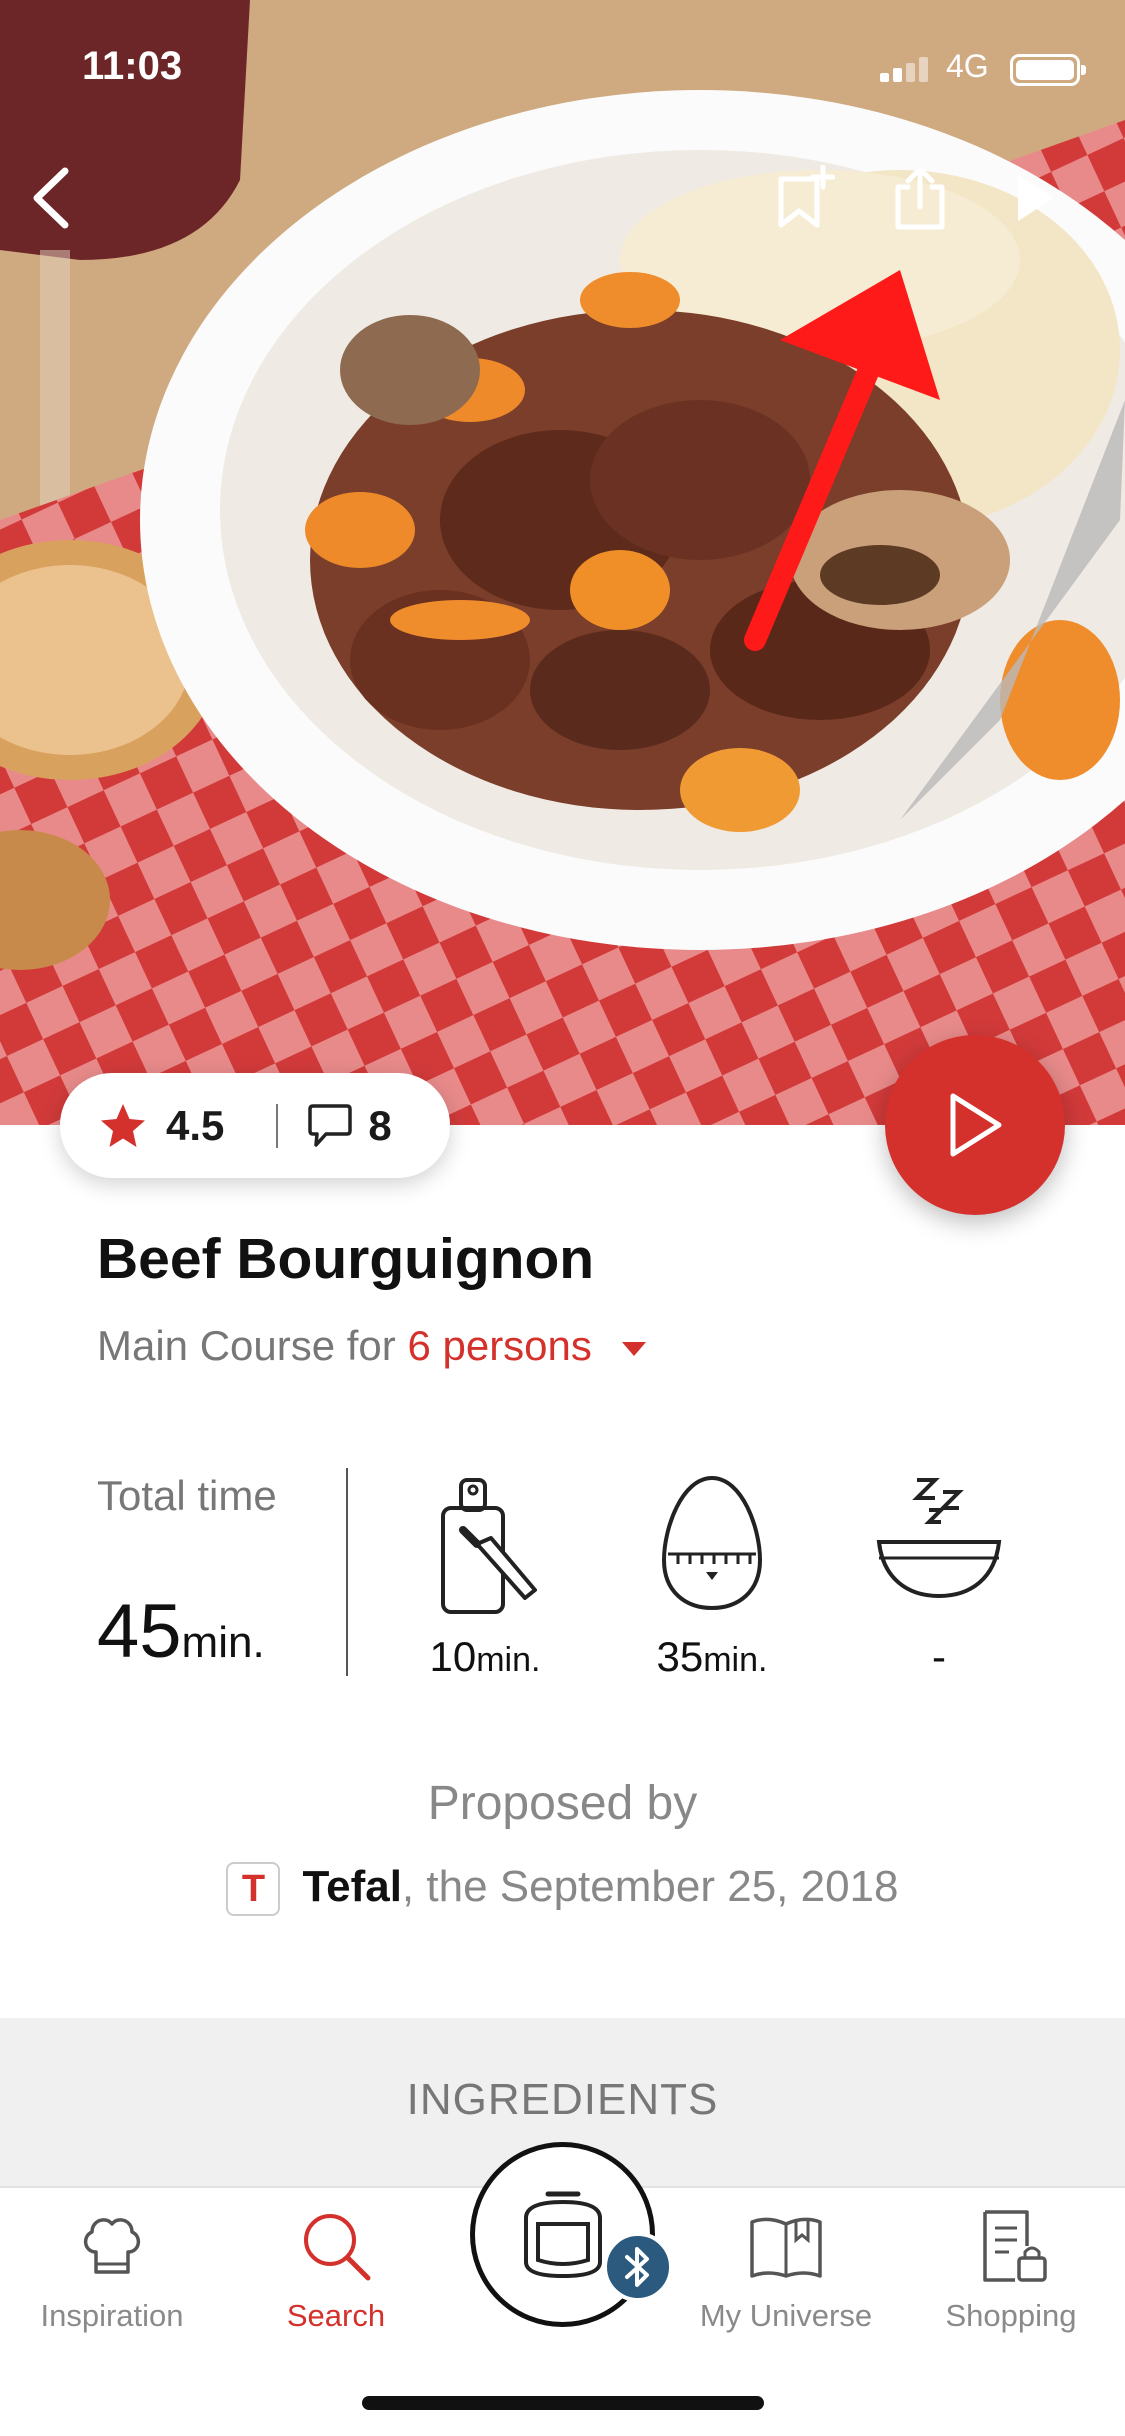 This screenshot has width=1125, height=2436. Describe the element at coordinates (187, 1495) in the screenshot. I see `total-time-label: Total time` at that location.